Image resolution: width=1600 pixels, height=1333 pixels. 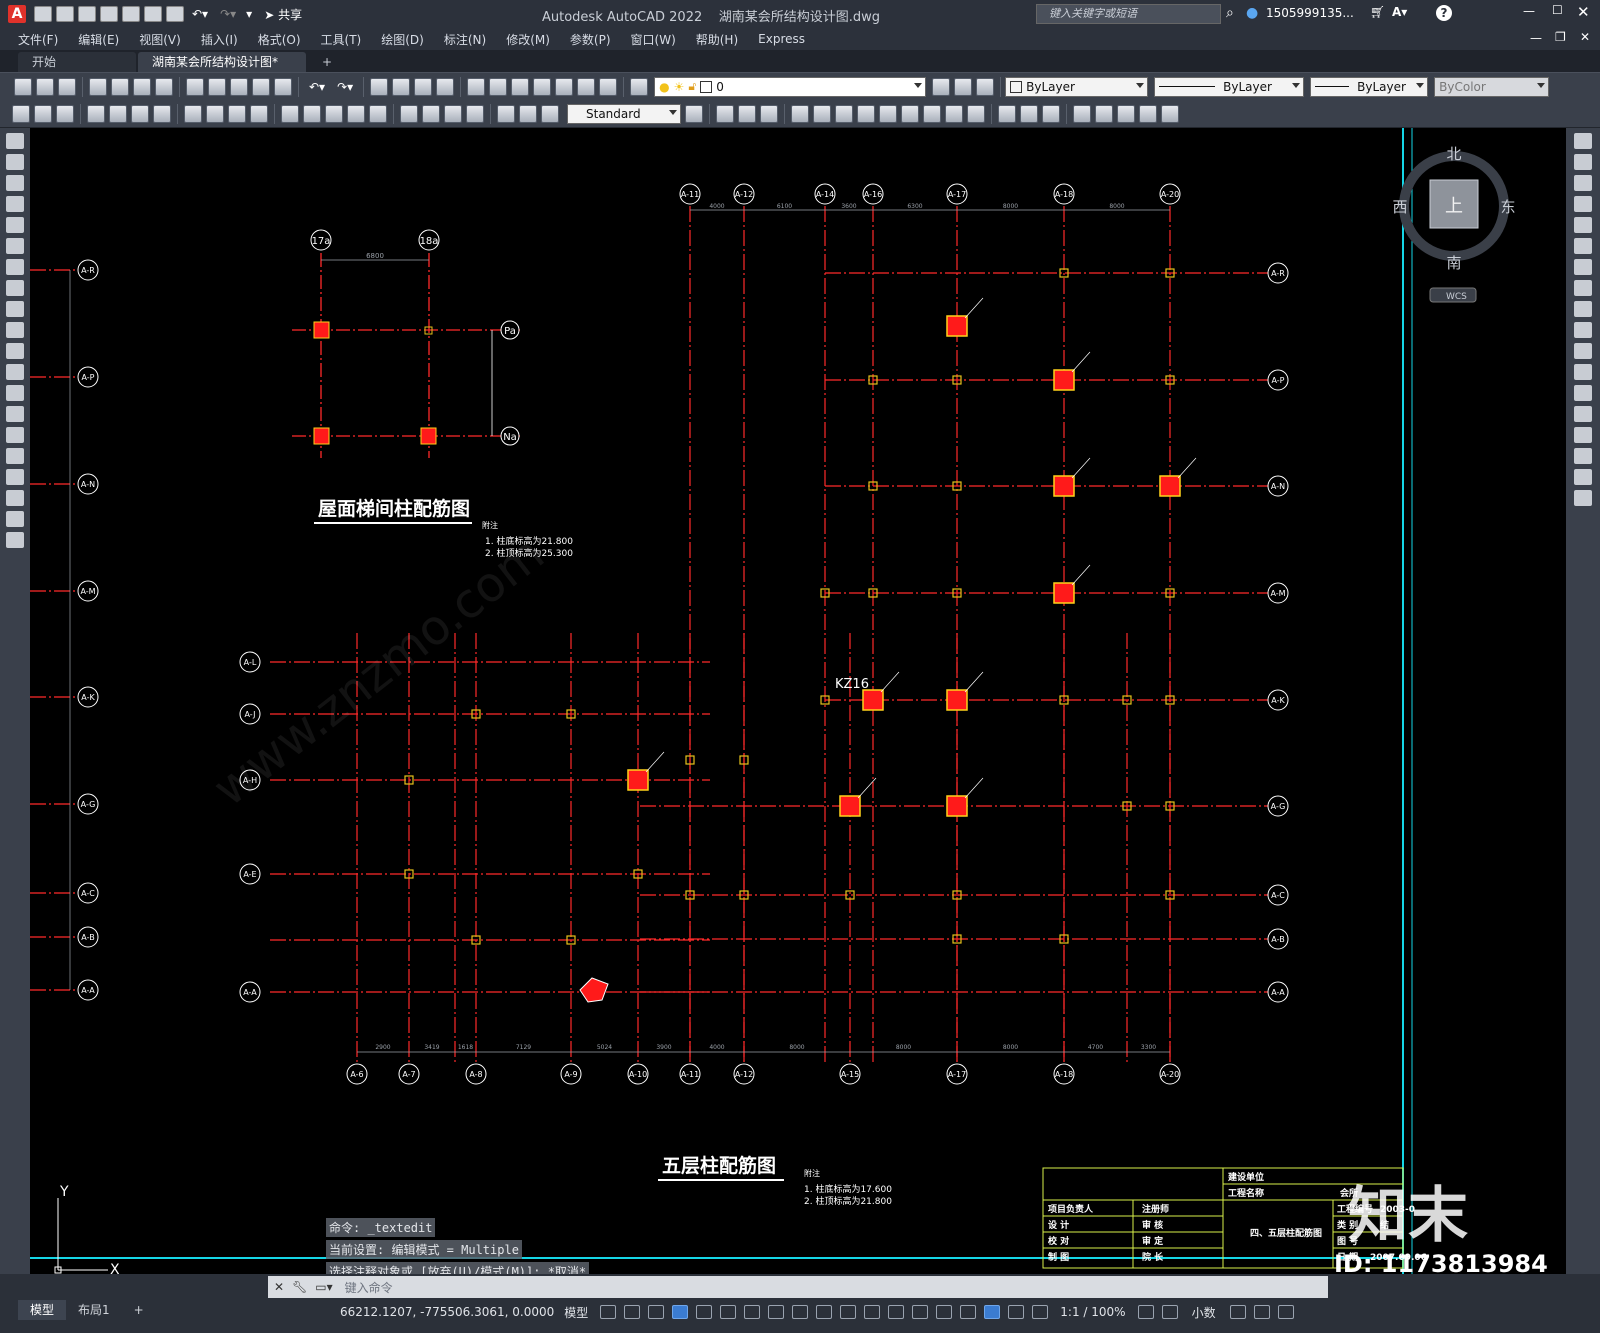 I want to click on scale-r-icon, so click(x=1583, y=288).